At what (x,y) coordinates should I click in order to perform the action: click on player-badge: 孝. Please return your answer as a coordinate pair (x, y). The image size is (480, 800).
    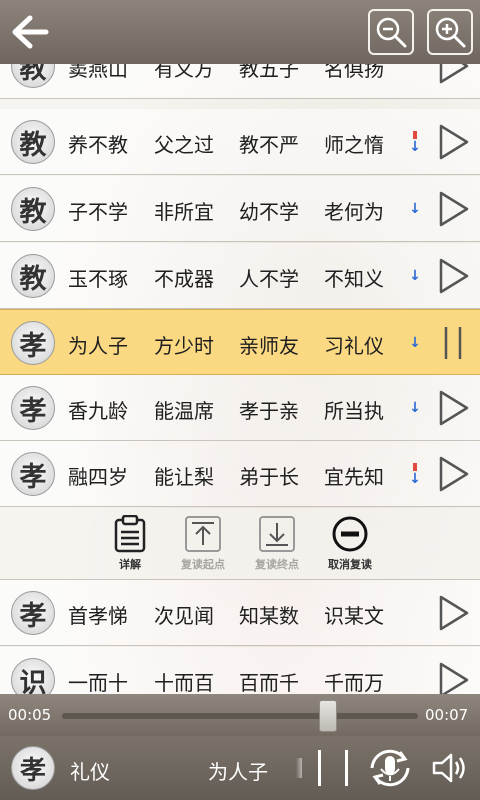
    Looking at the image, I should click on (33, 768).